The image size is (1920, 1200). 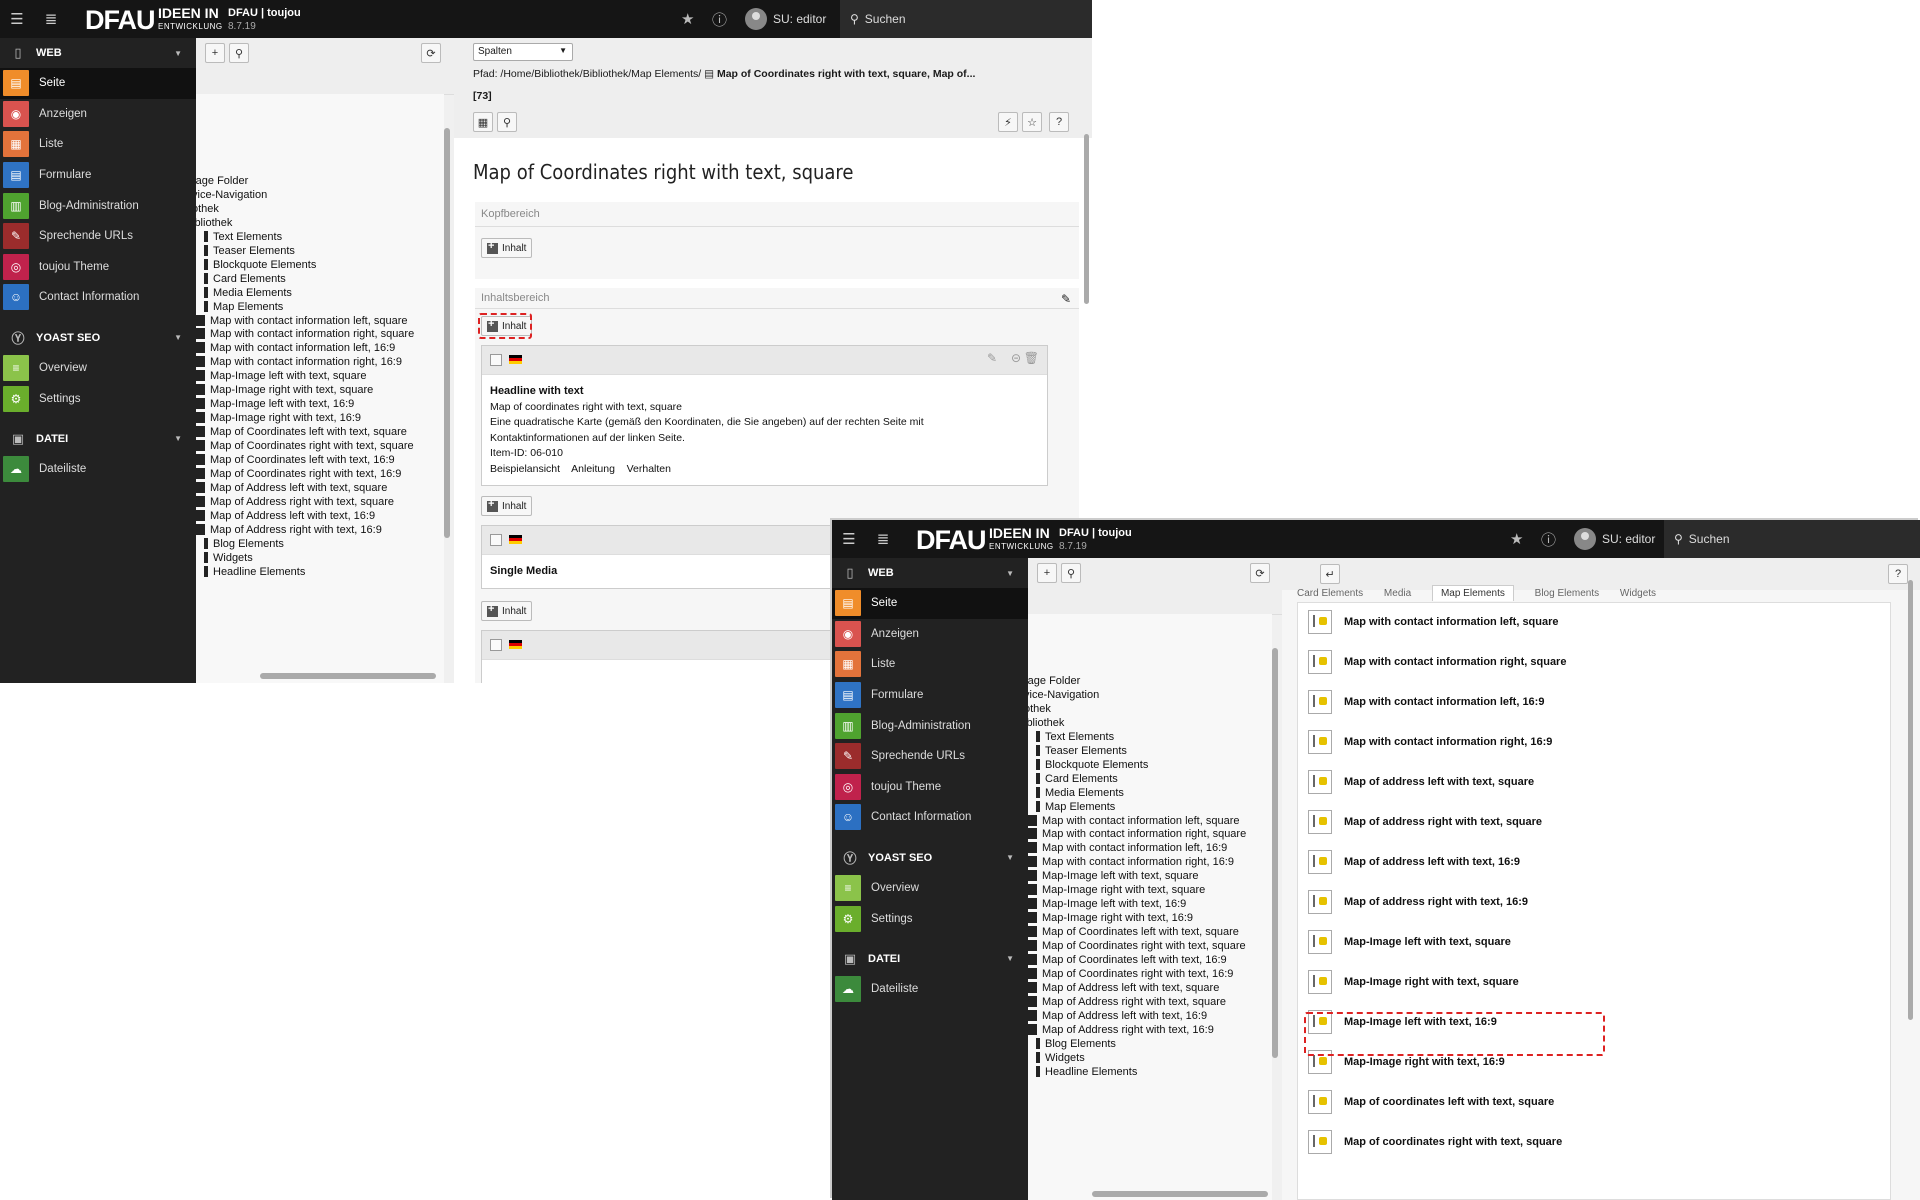 What do you see at coordinates (51, 144) in the screenshot?
I see `sidebar-item-label: Liste` at bounding box center [51, 144].